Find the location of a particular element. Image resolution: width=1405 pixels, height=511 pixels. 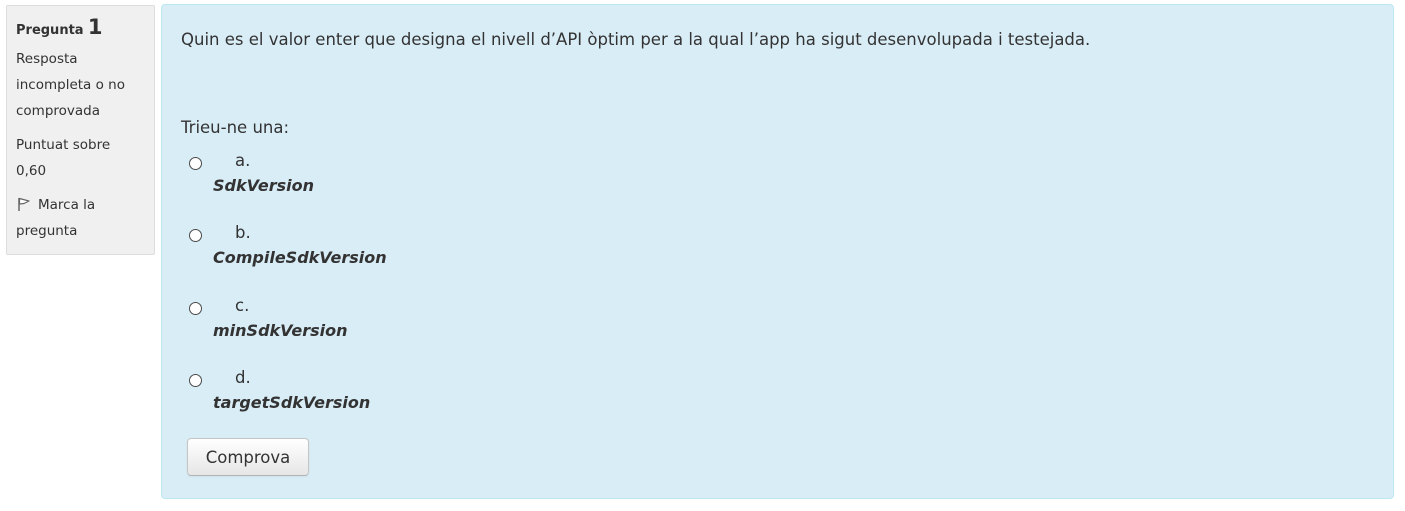

question-grade-line: Puntuat sobre is located at coordinates (63, 145).